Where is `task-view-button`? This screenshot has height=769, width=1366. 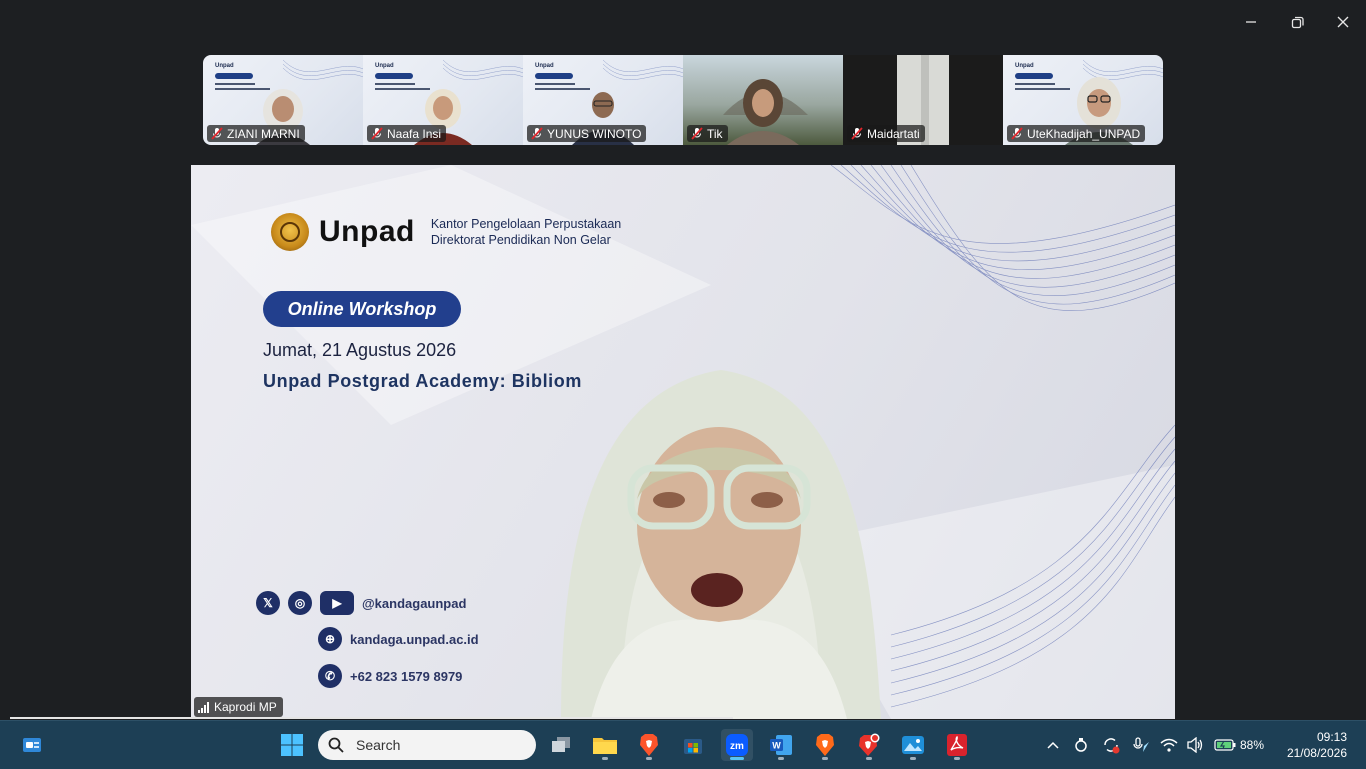
task-view-button is located at coordinates (561, 745).